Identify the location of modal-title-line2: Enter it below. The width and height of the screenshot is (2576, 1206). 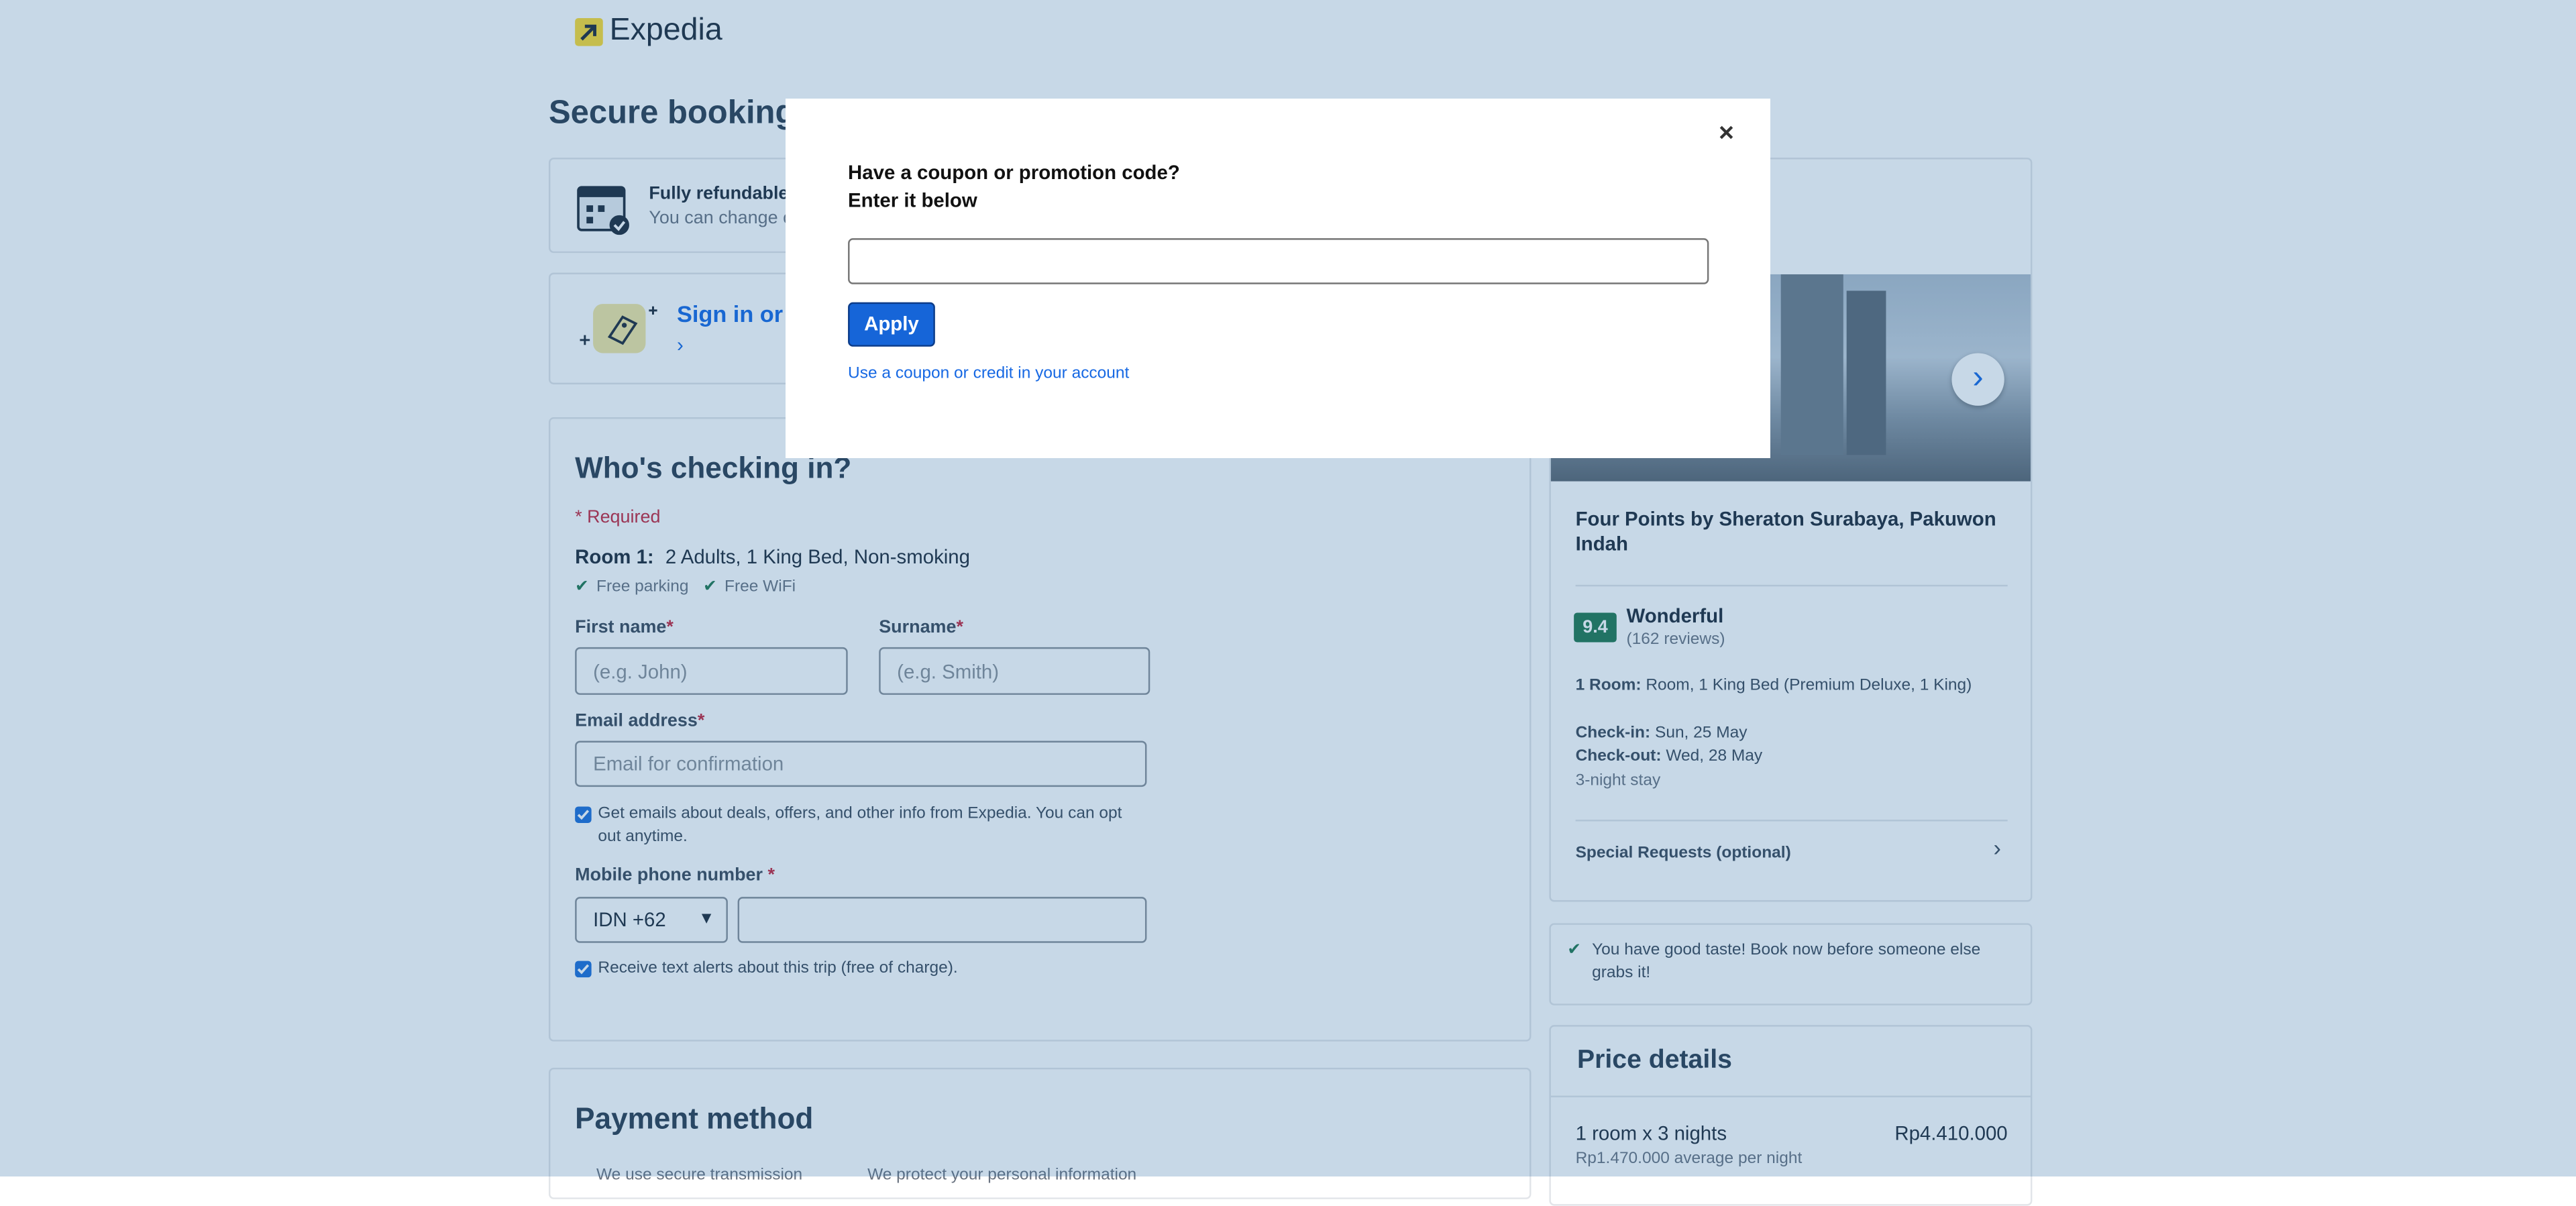
(912, 200).